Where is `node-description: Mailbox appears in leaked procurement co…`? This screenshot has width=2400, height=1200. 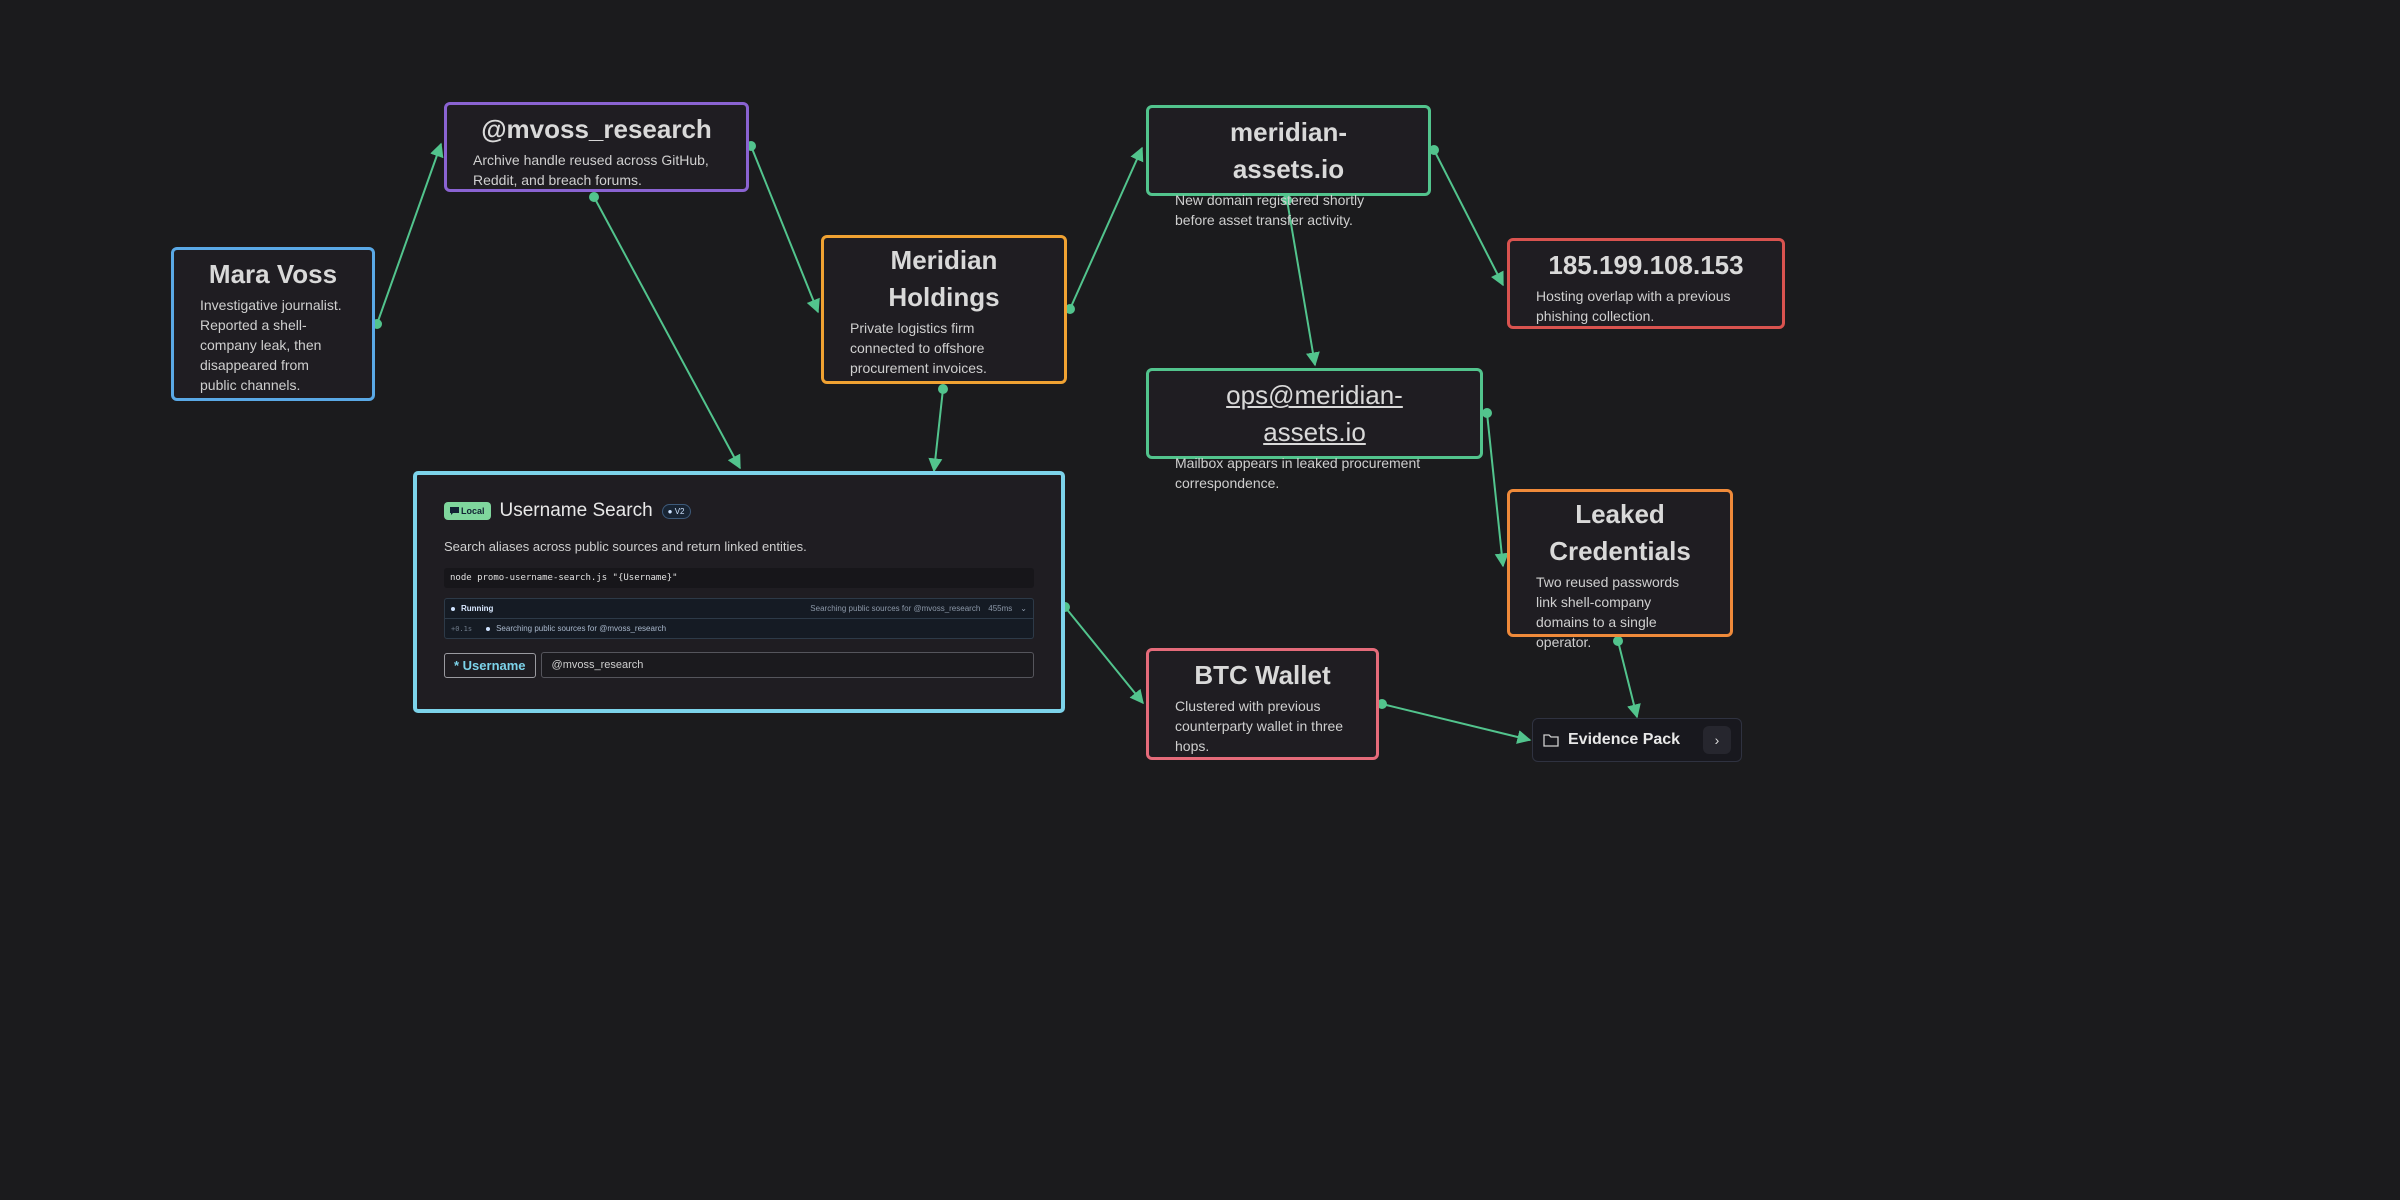
node-description: Mailbox appears in leaked procurement co… is located at coordinates (1298, 473).